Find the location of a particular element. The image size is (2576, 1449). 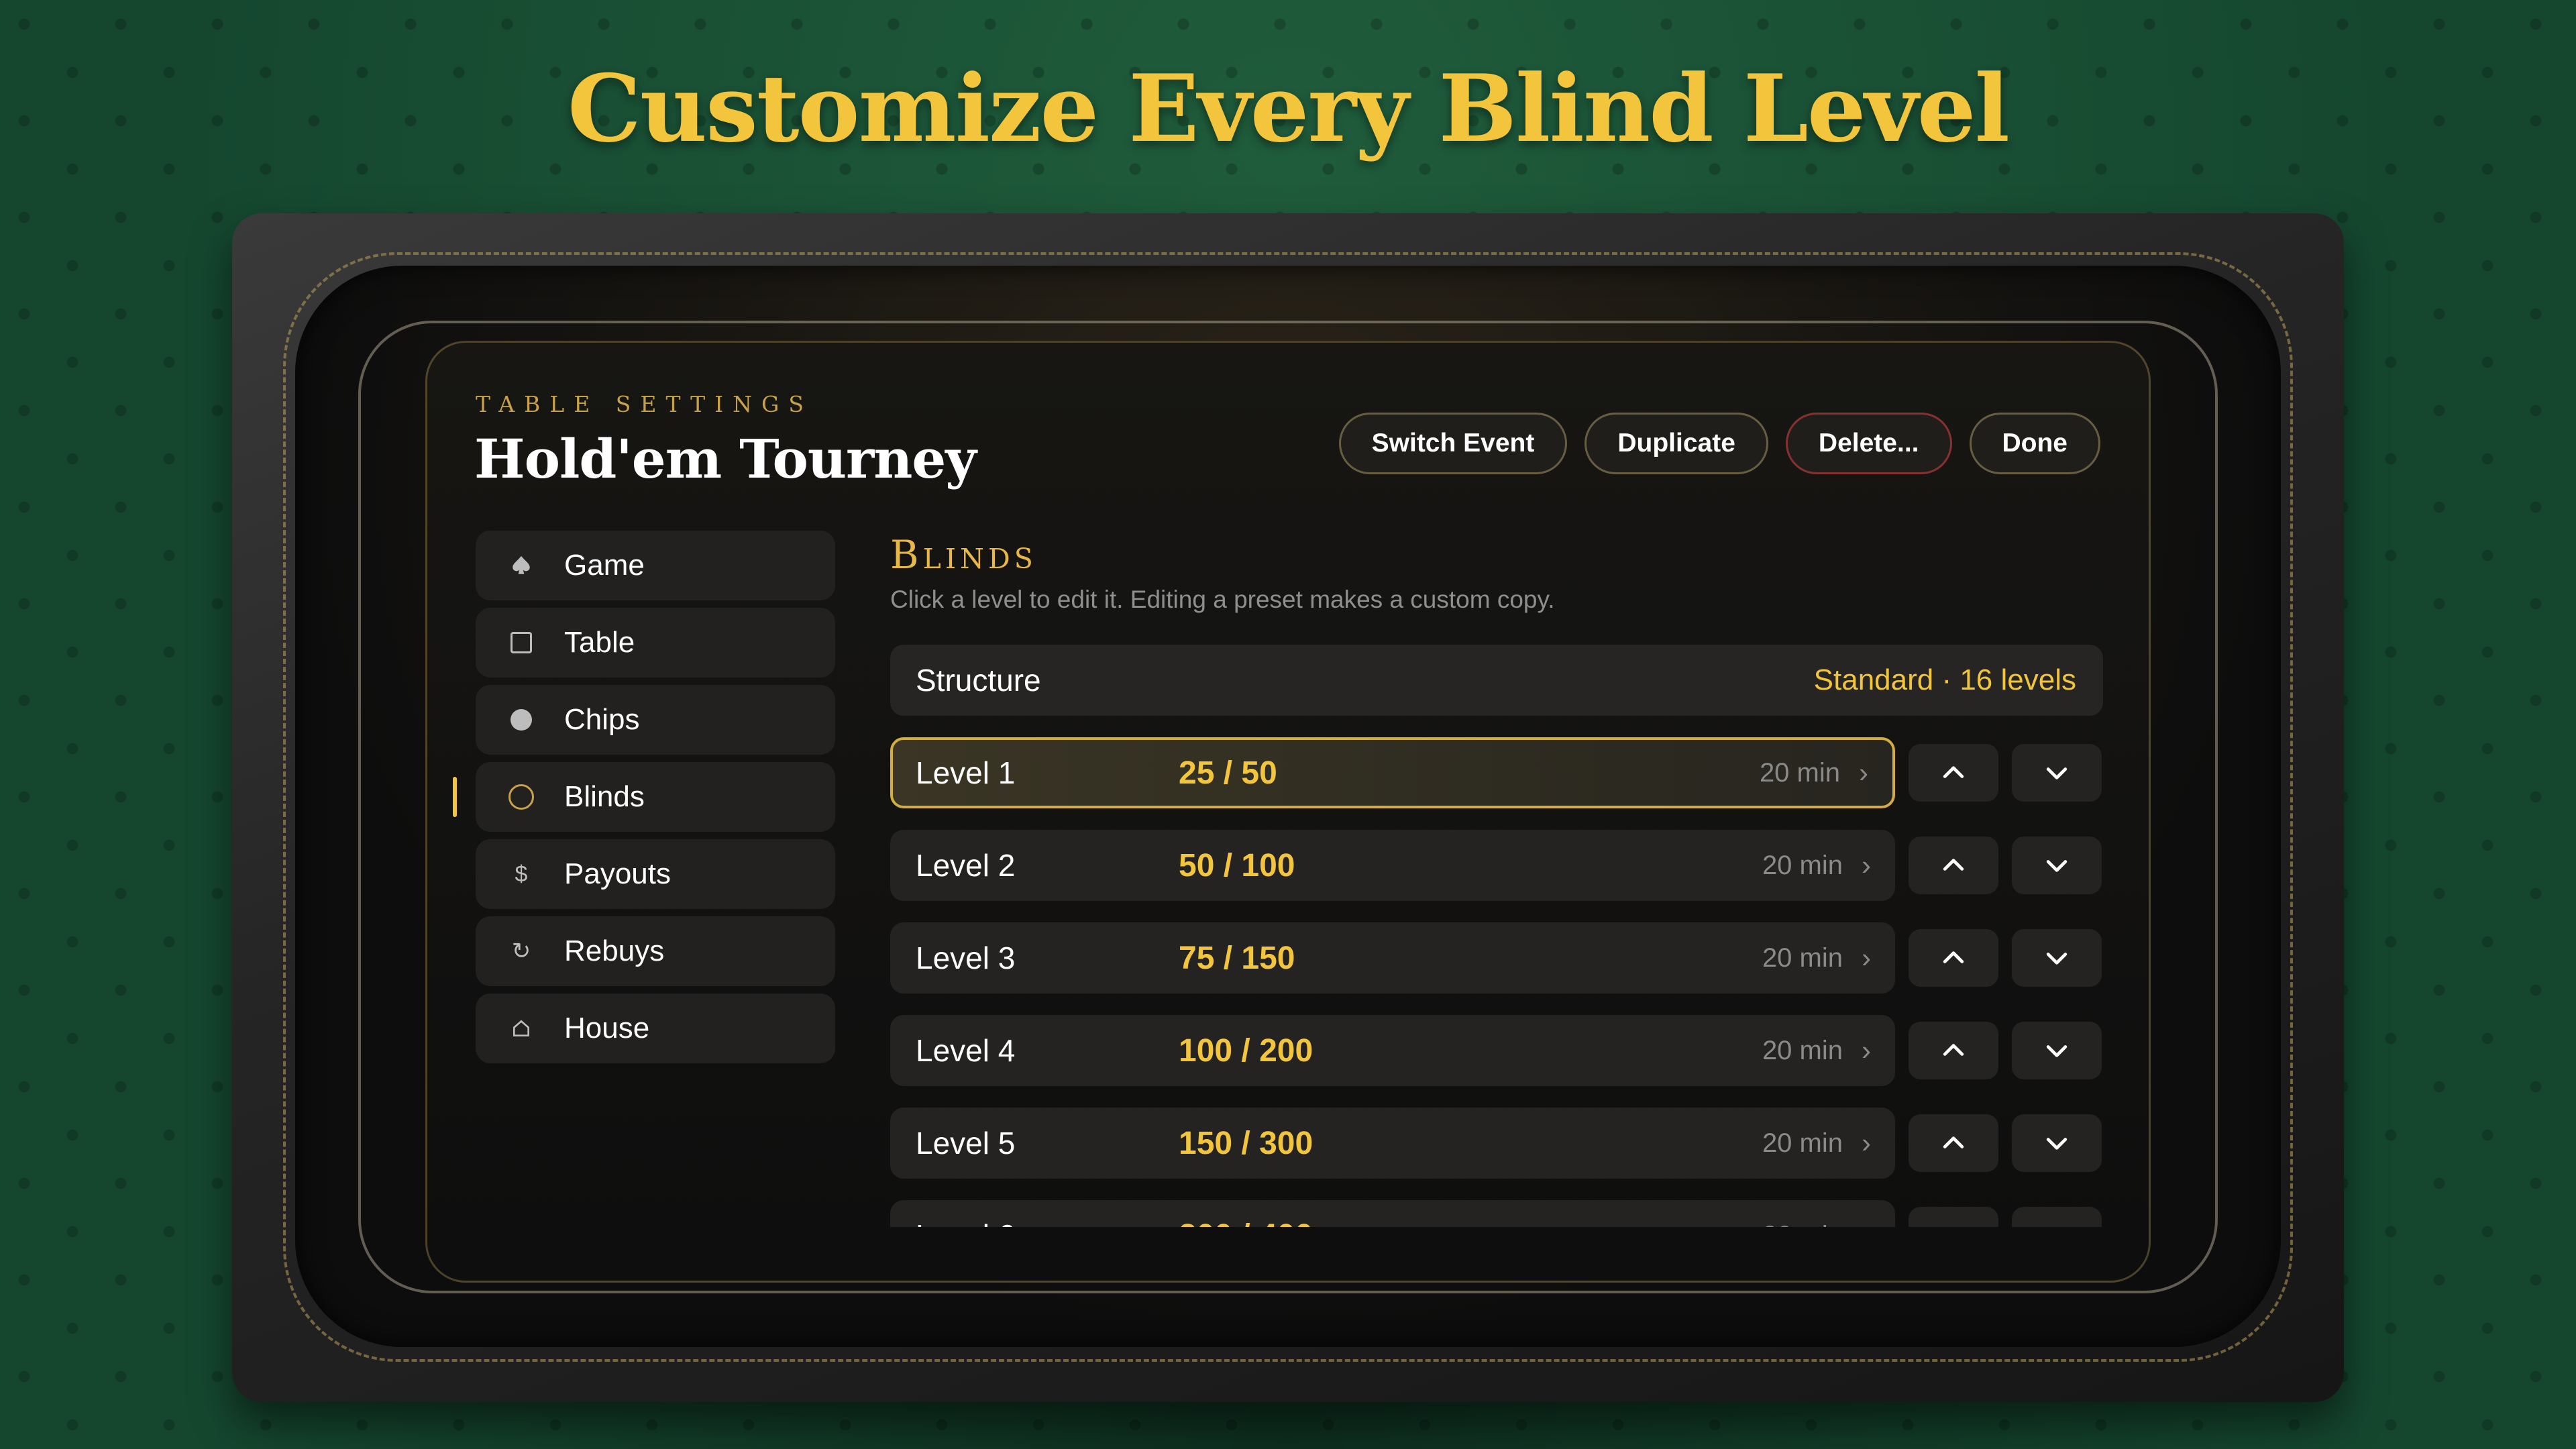

sidebar-item-chips: Chips is located at coordinates (655, 720).